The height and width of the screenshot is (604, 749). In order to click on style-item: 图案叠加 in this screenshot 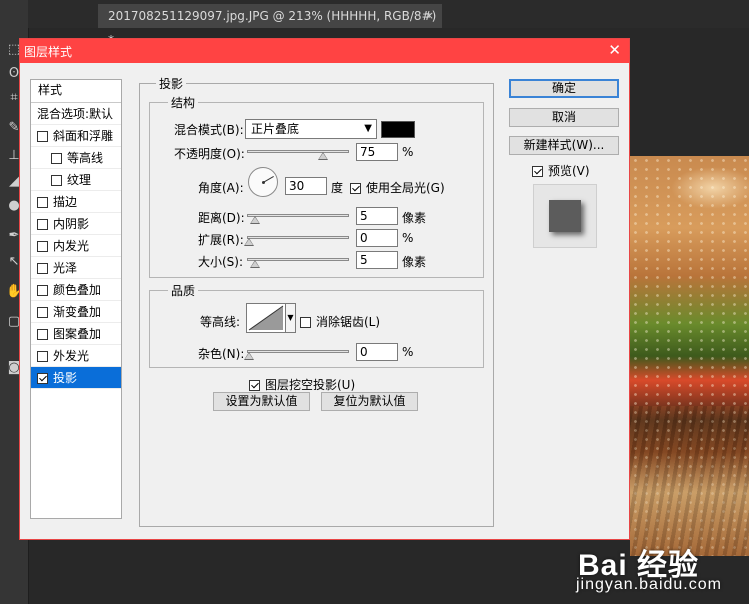, I will do `click(76, 334)`.